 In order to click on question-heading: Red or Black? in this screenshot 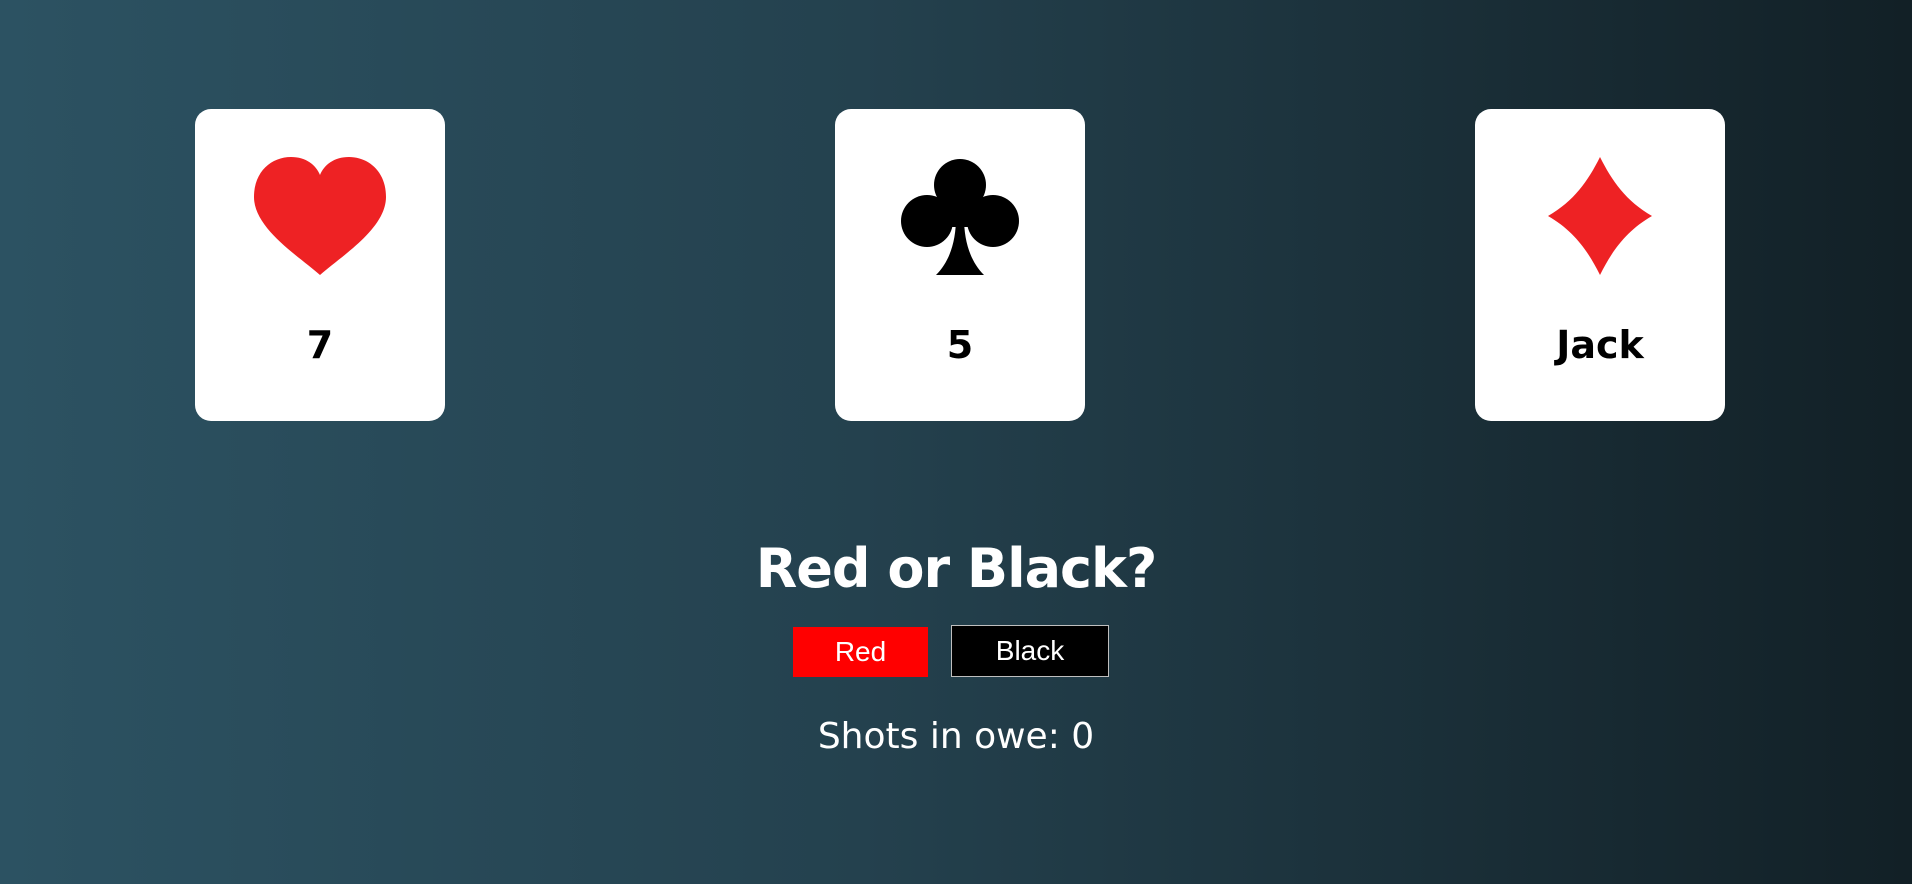, I will do `click(956, 568)`.